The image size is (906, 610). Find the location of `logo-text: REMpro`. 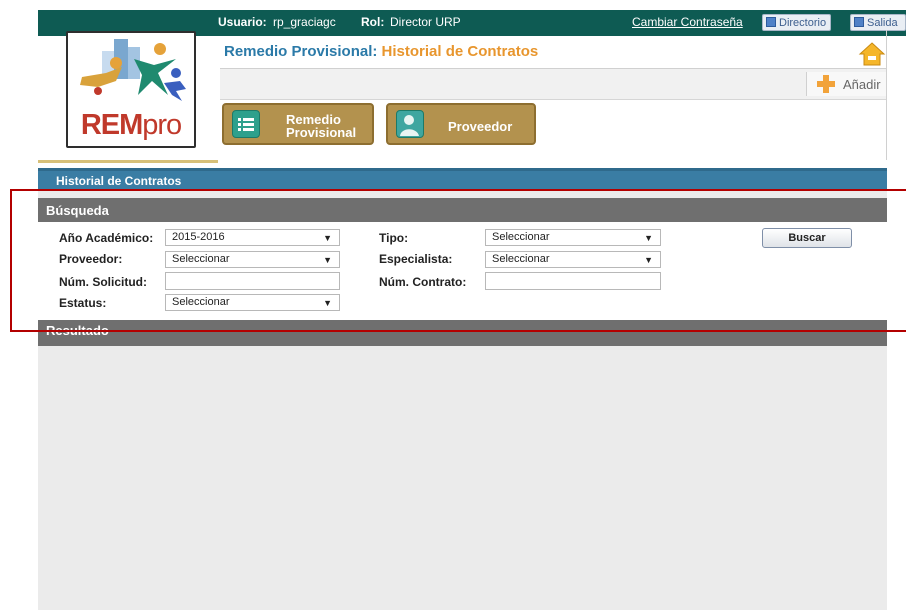

logo-text: REMpro is located at coordinates (131, 125).